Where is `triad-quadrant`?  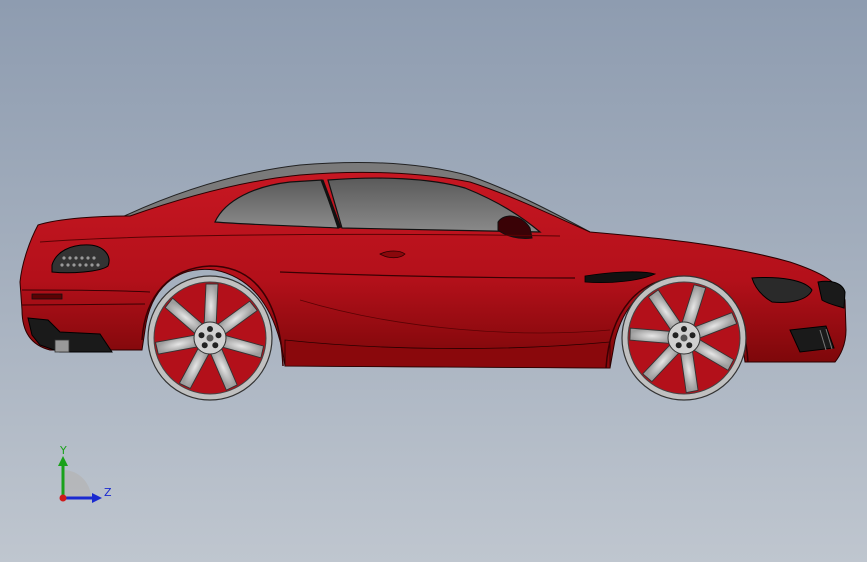 triad-quadrant is located at coordinates (77, 484).